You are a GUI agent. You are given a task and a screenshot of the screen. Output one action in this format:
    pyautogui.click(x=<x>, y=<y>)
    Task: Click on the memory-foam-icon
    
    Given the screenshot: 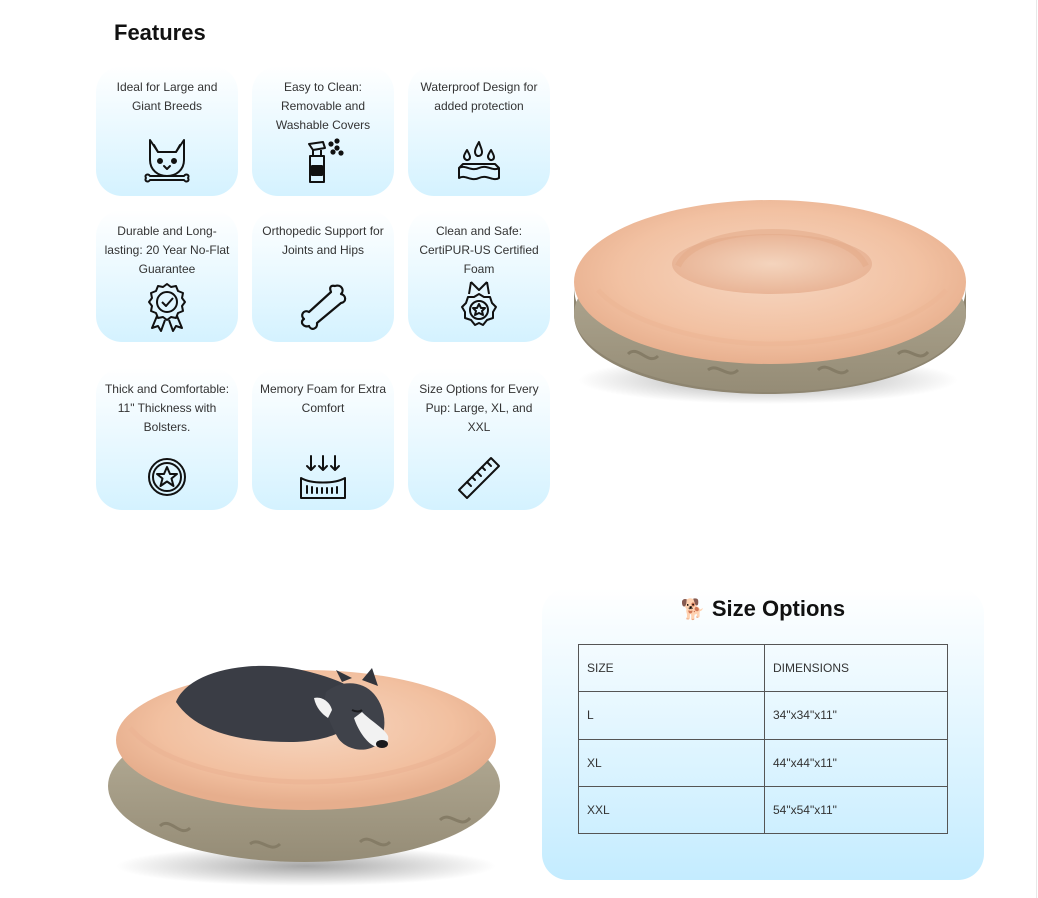 What is the action you would take?
    pyautogui.click(x=323, y=478)
    